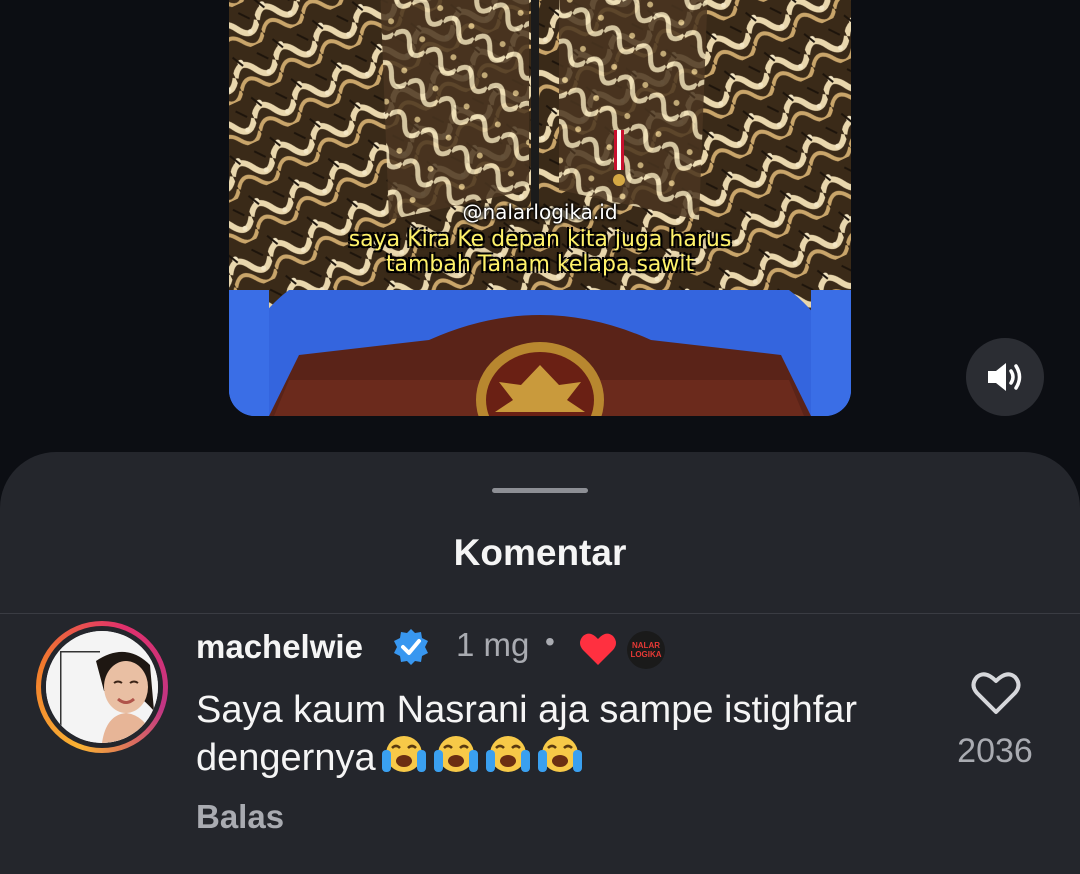 The image size is (1080, 874). Describe the element at coordinates (540, 552) in the screenshot. I see `sheet-title: Komentar` at that location.